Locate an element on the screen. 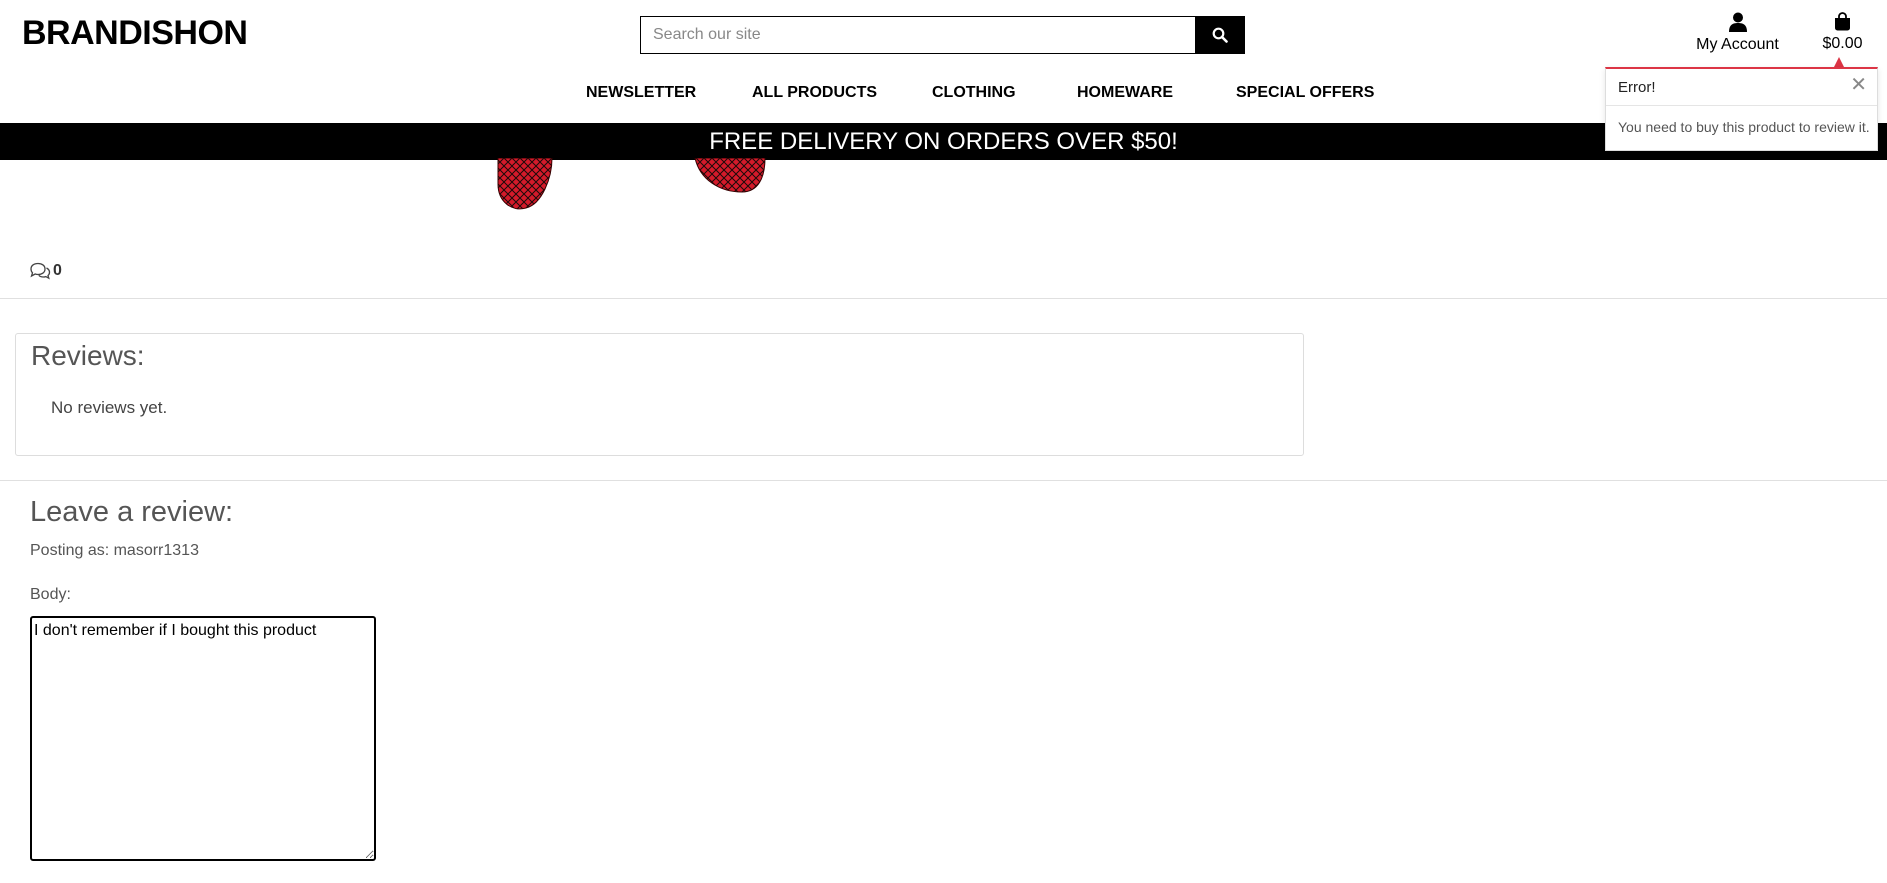 This screenshot has height=883, width=1887. search-input is located at coordinates (918, 35).